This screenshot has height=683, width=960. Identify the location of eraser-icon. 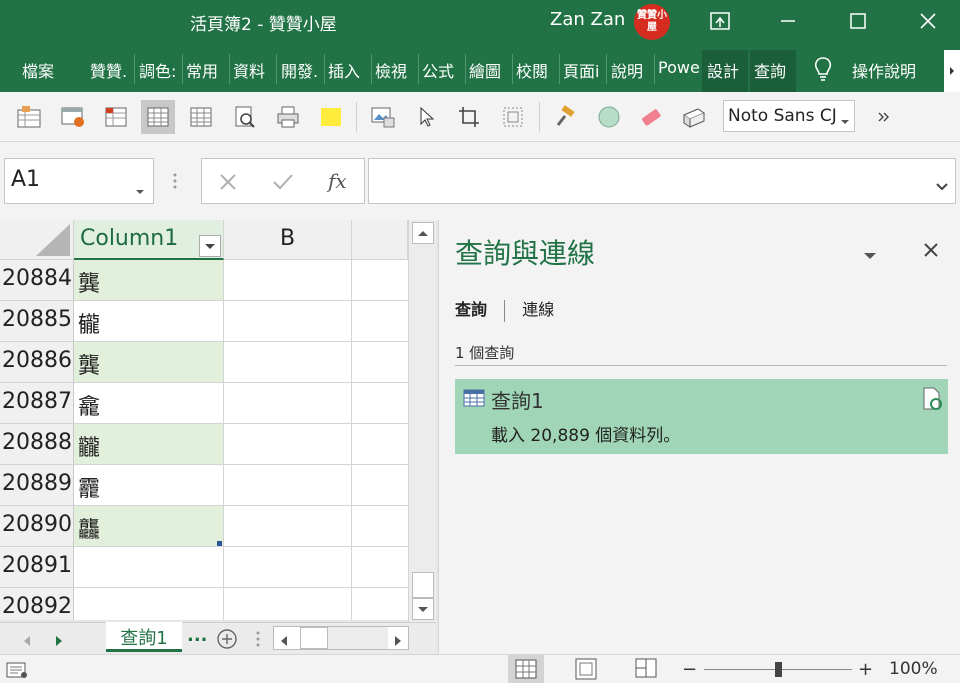
(651, 117).